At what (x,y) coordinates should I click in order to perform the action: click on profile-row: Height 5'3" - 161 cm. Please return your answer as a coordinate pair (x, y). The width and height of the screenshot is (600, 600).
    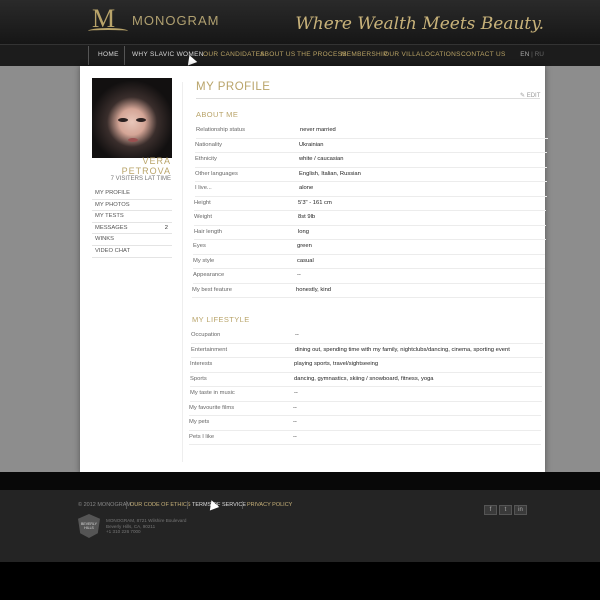
    Looking at the image, I should click on (370, 204).